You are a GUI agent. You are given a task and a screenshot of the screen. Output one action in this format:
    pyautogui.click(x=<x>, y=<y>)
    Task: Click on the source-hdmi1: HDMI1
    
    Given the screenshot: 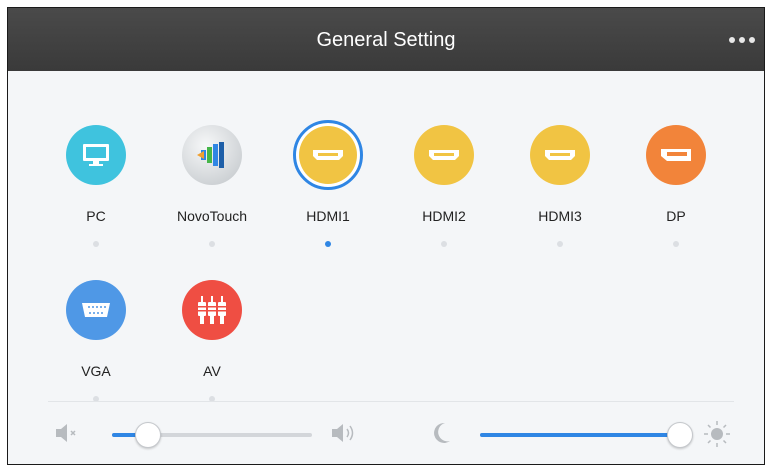 What is the action you would take?
    pyautogui.click(x=328, y=183)
    